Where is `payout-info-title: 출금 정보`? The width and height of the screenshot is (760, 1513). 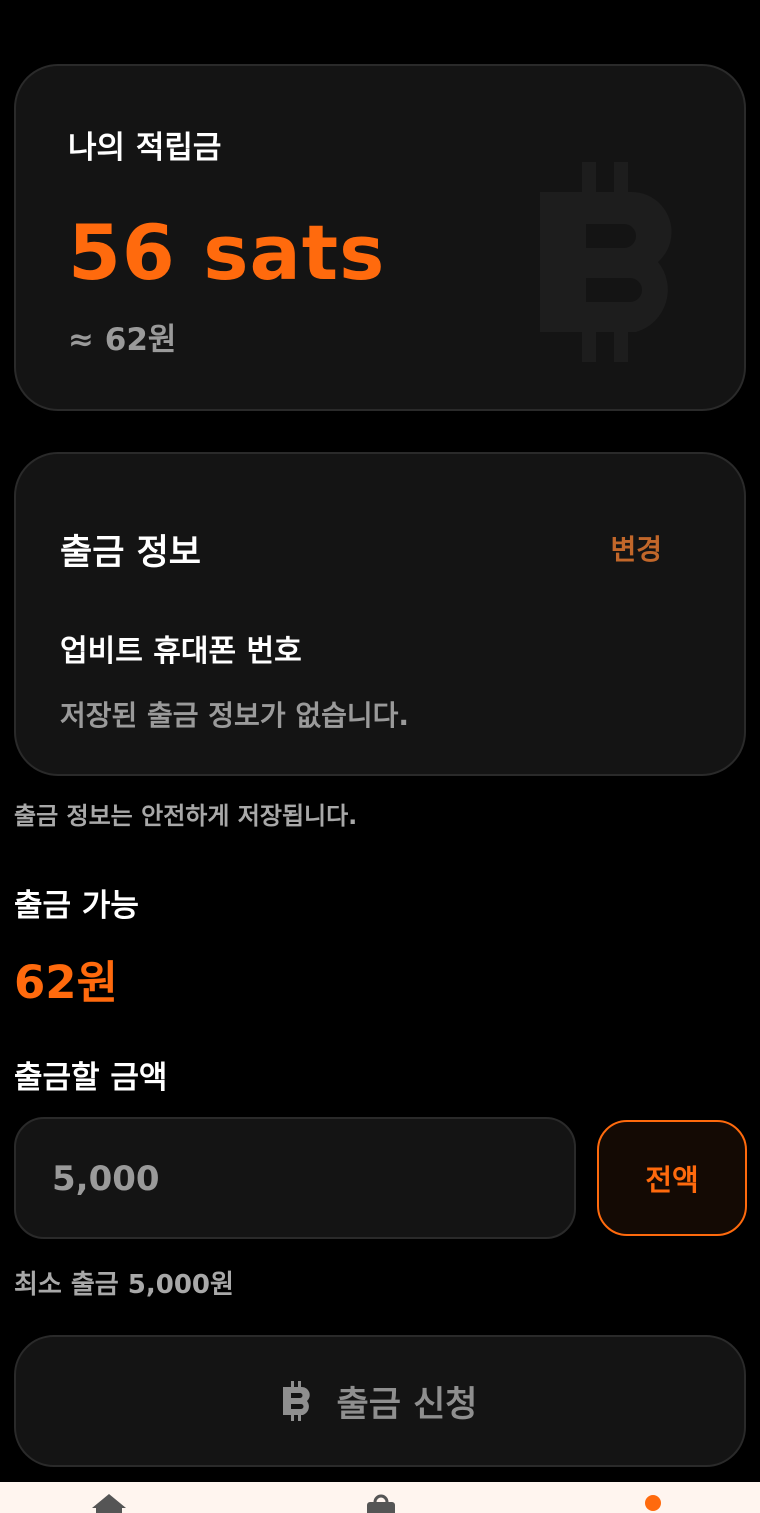 payout-info-title: 출금 정보 is located at coordinates (130, 553).